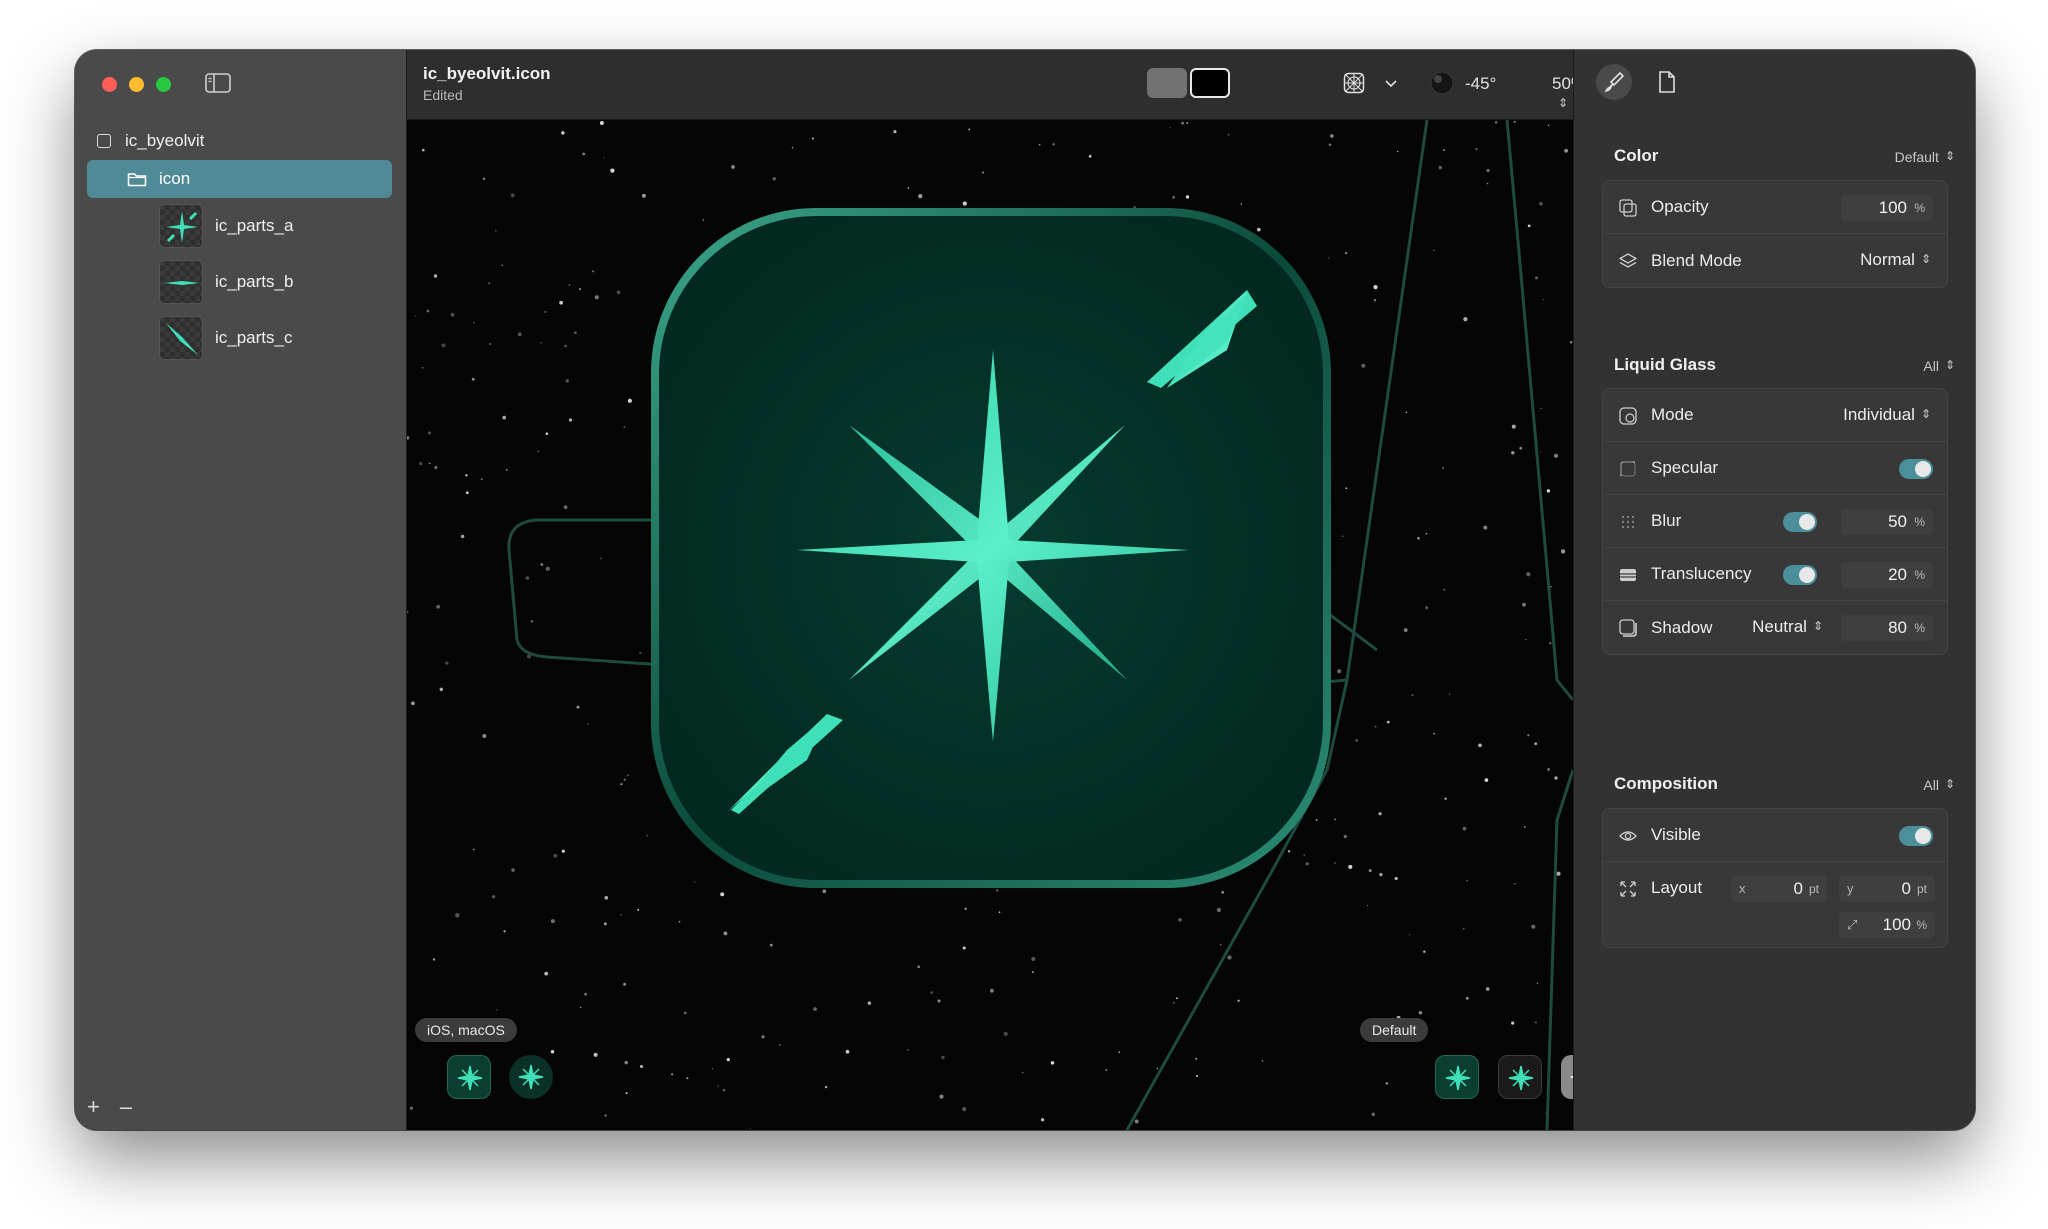 The height and width of the screenshot is (1229, 2048). I want to click on translucency-icon, so click(1628, 575).